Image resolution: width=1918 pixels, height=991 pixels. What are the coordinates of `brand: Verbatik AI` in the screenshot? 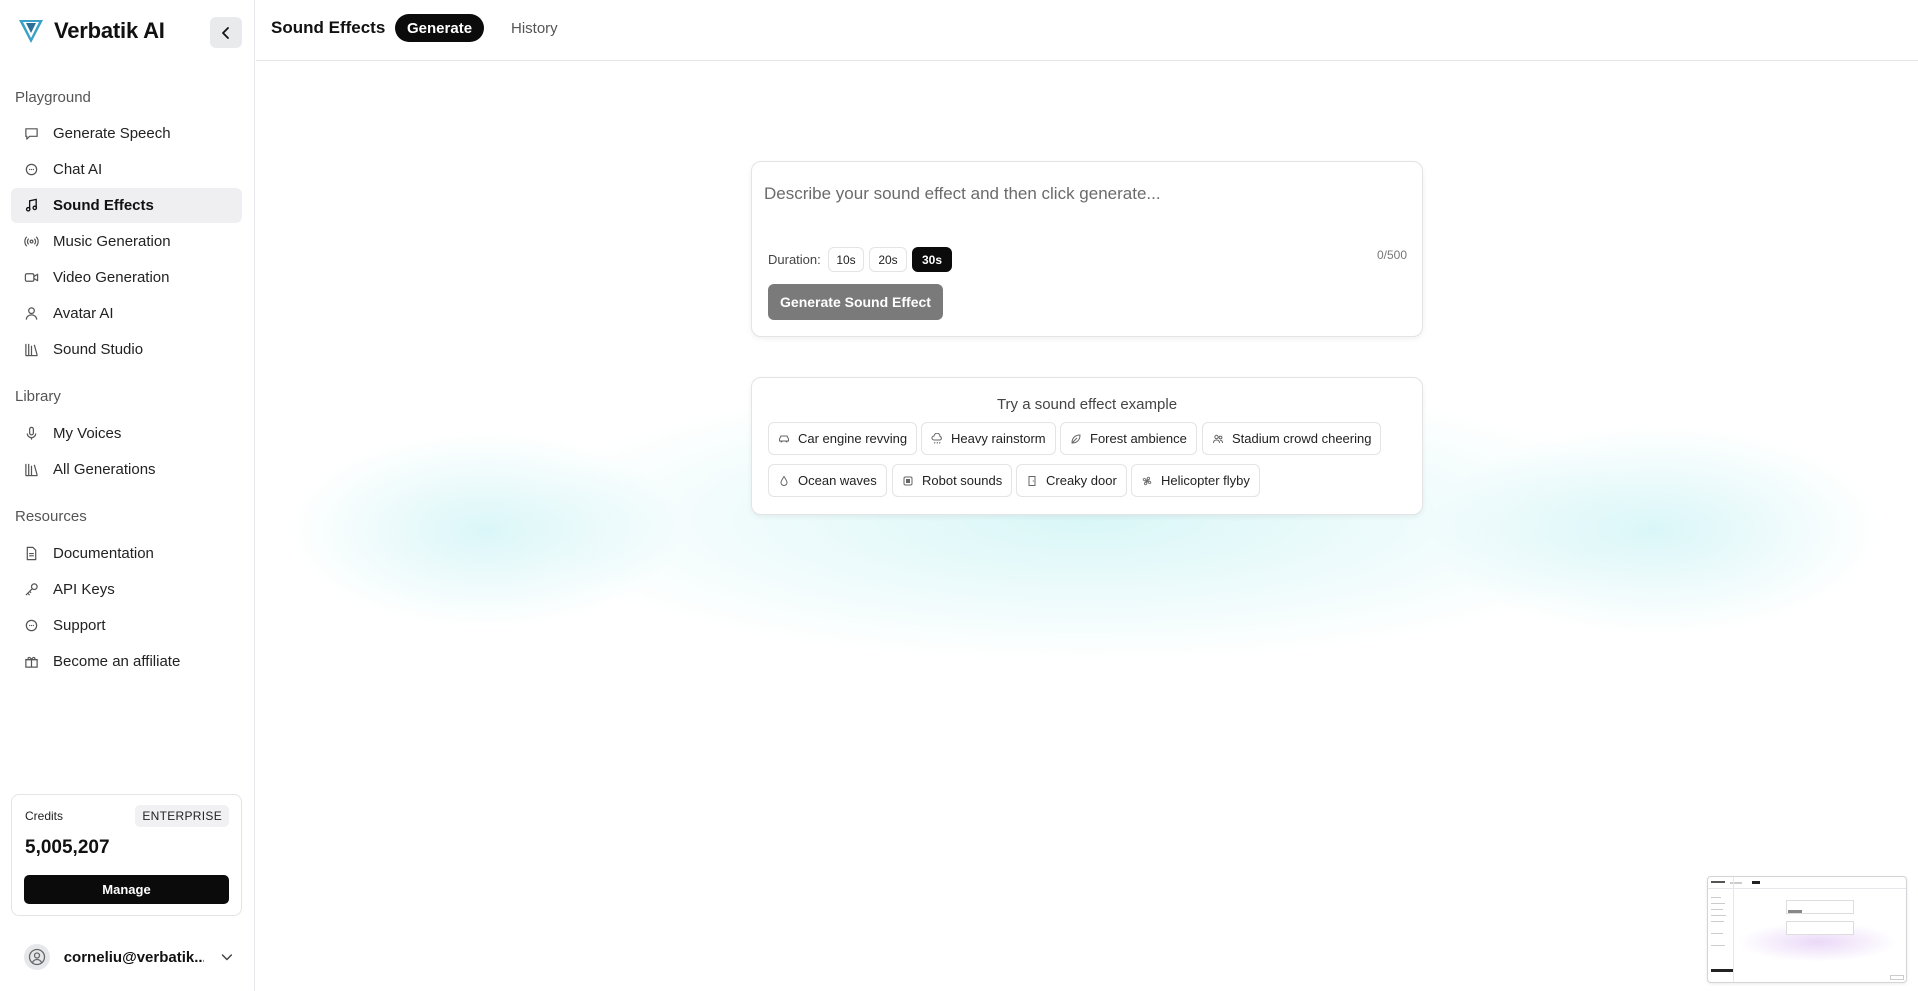 It's located at (91, 31).